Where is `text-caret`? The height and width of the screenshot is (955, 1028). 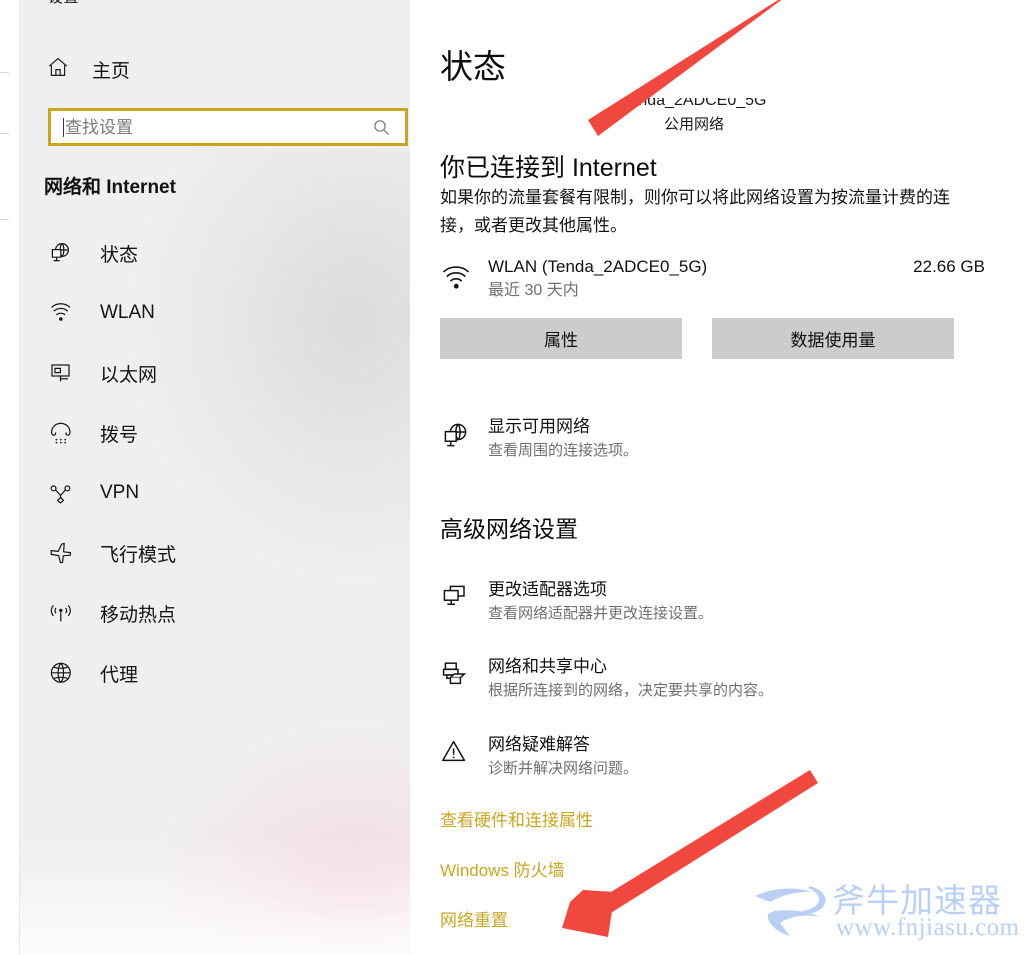 text-caret is located at coordinates (63, 127).